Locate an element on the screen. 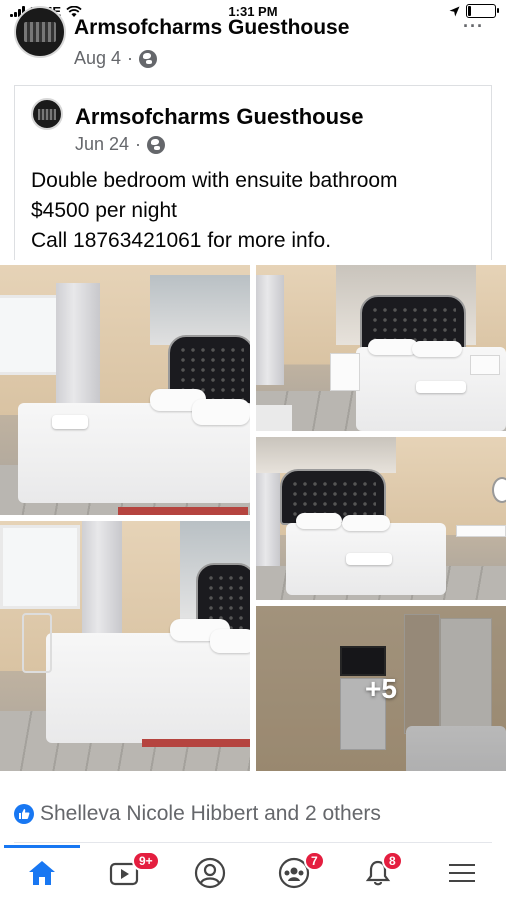  profile-icon is located at coordinates (210, 872).